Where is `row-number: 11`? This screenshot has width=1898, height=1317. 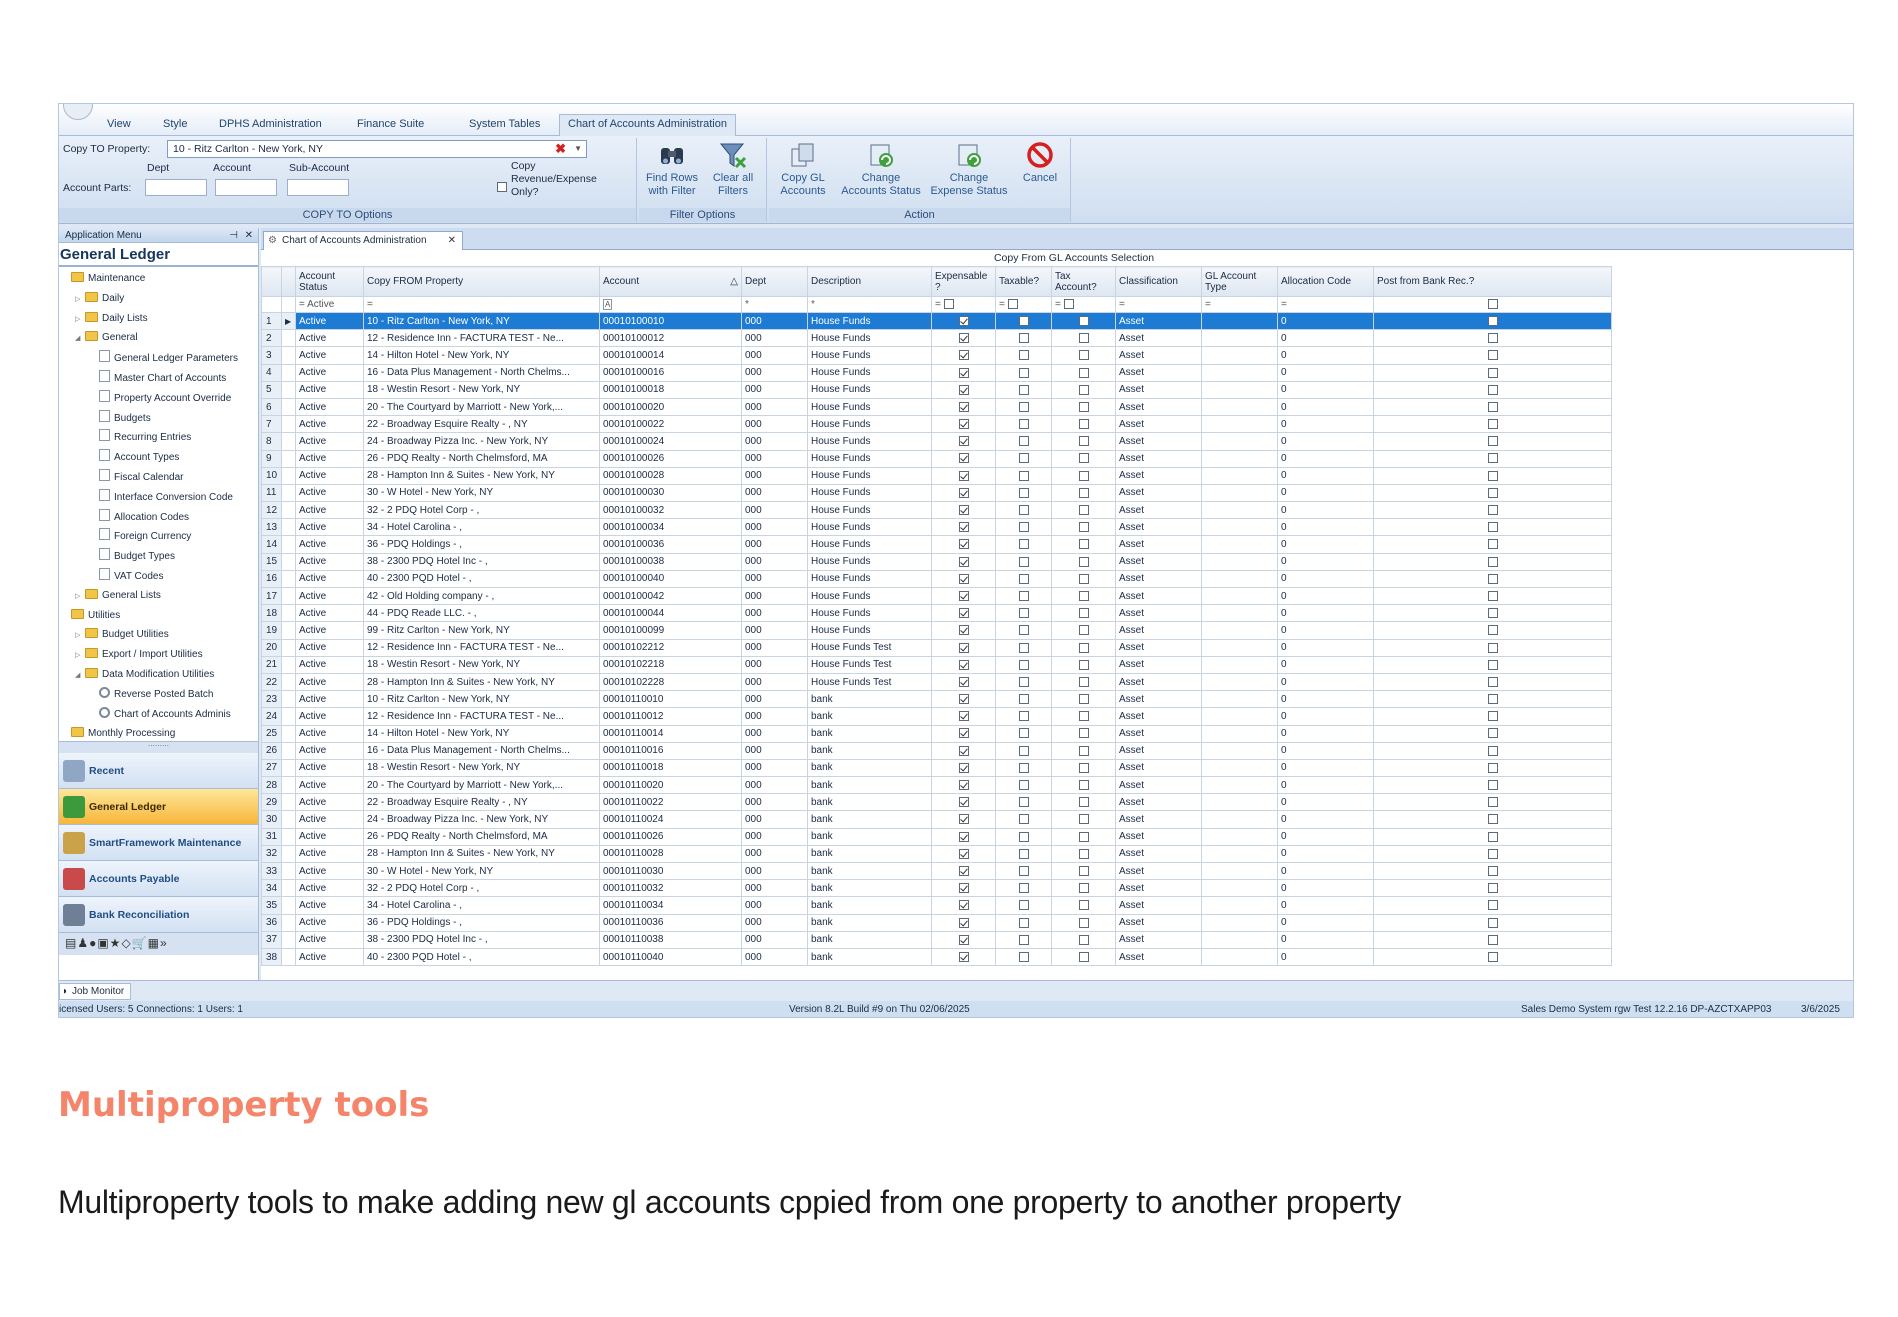 row-number: 11 is located at coordinates (271, 493).